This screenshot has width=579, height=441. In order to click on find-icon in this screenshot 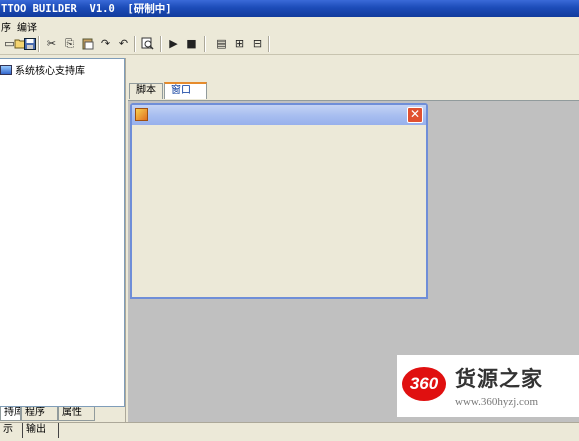, I will do `click(147, 43)`.